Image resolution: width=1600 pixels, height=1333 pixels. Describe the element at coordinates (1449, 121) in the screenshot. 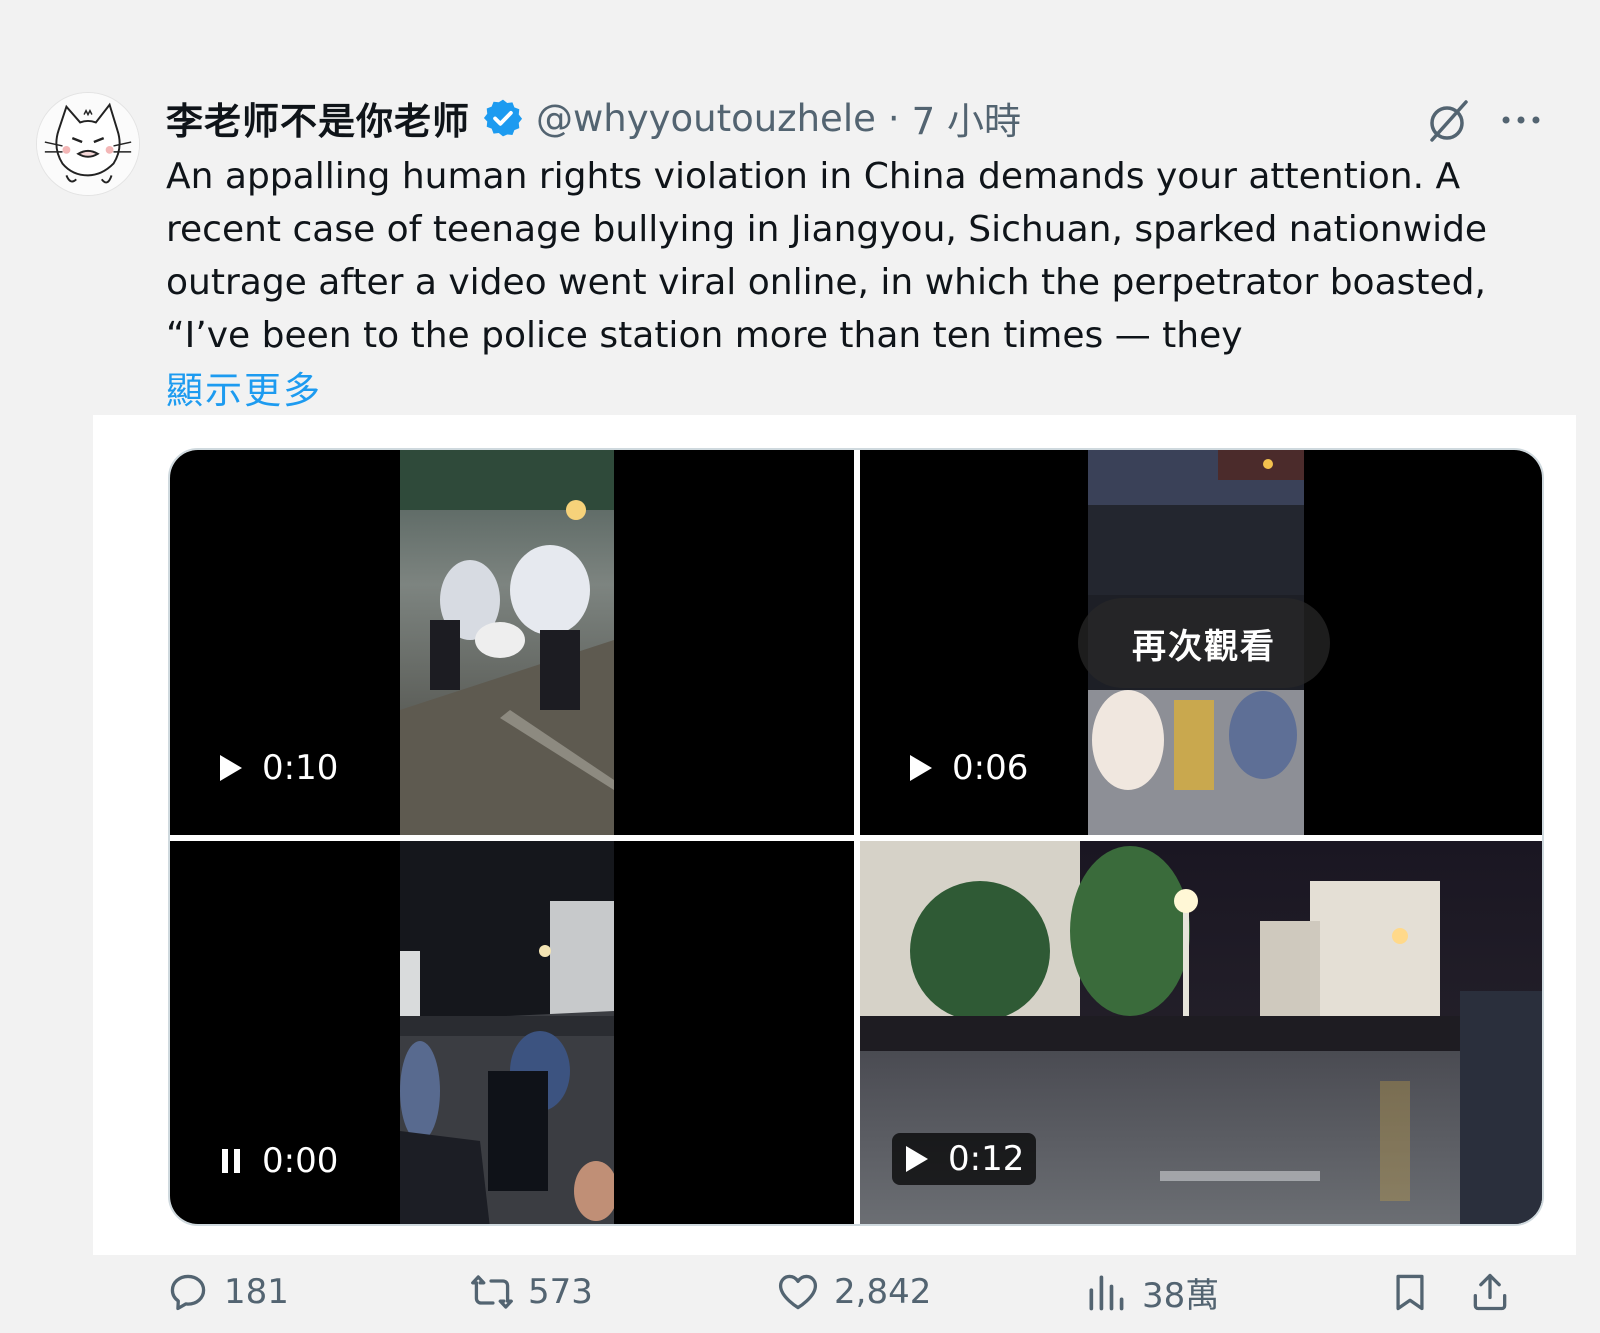

I see `grok-icon` at that location.